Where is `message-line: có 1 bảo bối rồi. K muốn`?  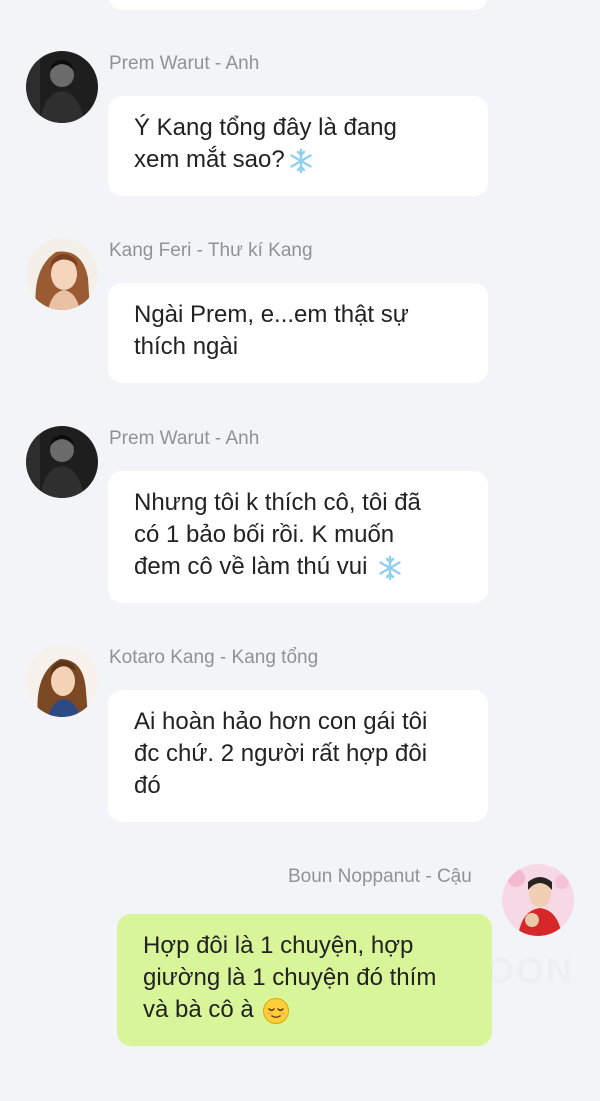 message-line: có 1 bảo bối rồi. K muốn is located at coordinates (264, 534).